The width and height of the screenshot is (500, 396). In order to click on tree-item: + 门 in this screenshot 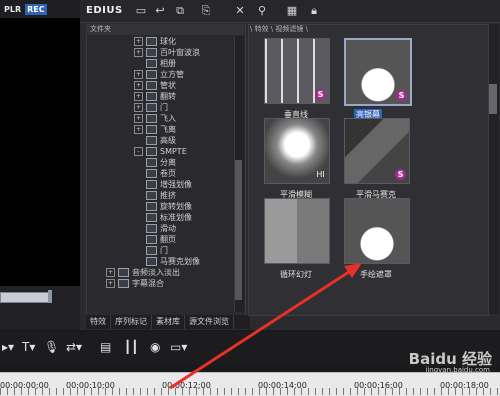, I will do `click(151, 107)`.